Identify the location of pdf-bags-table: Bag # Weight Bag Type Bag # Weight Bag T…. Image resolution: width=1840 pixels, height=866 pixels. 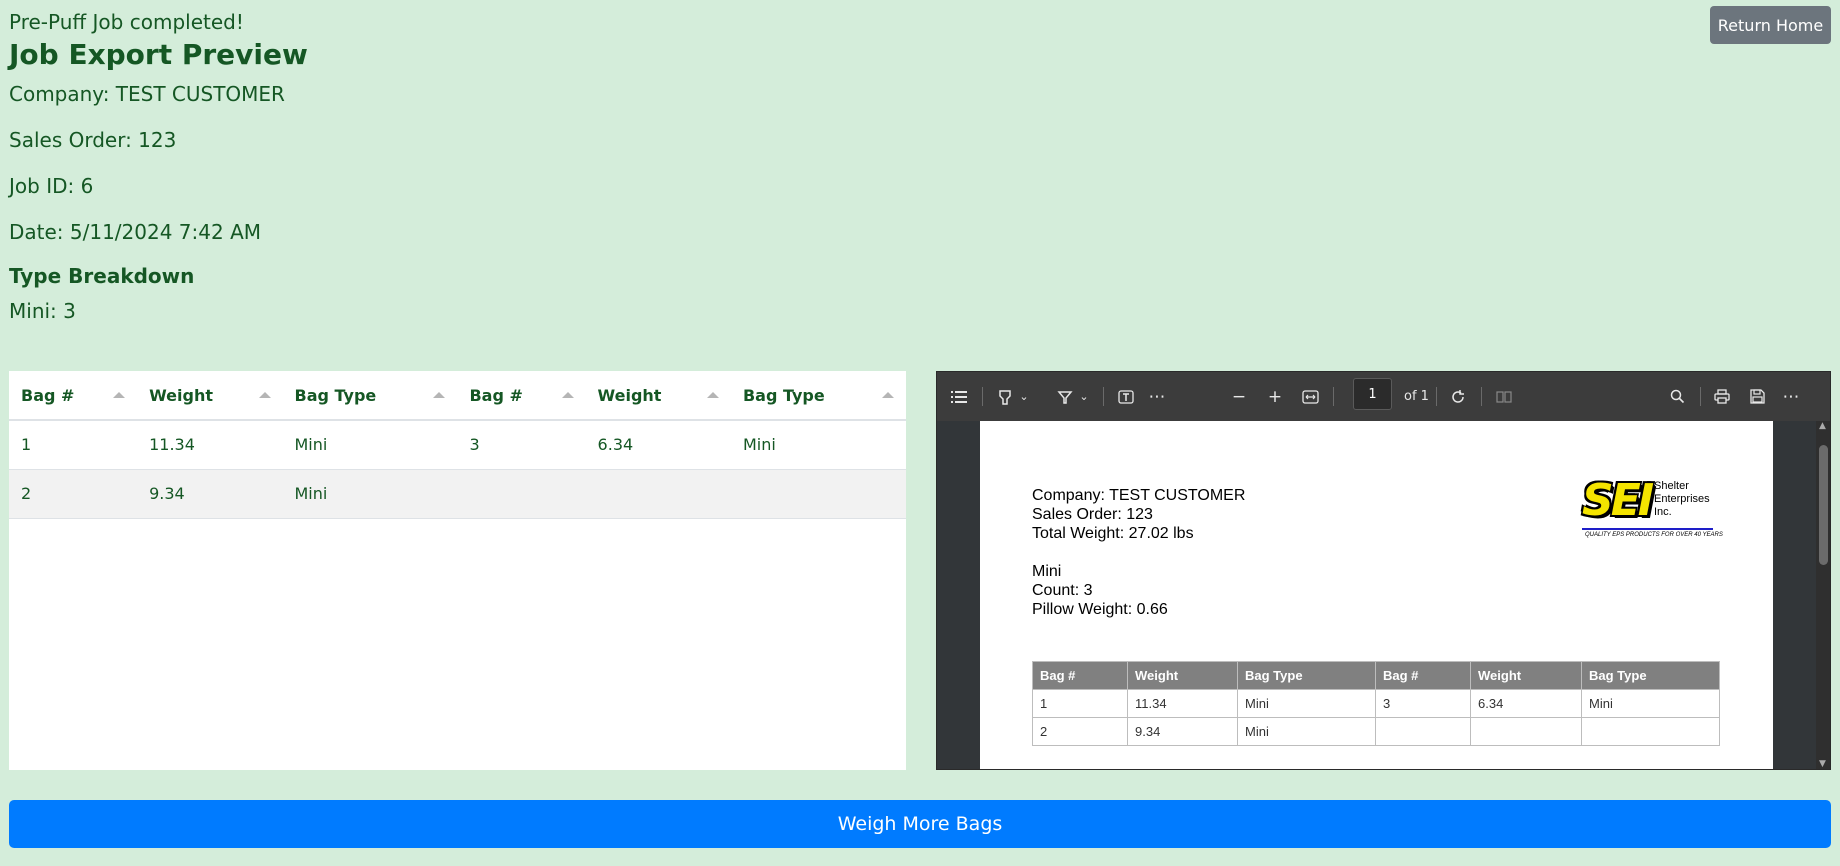
(1376, 703).